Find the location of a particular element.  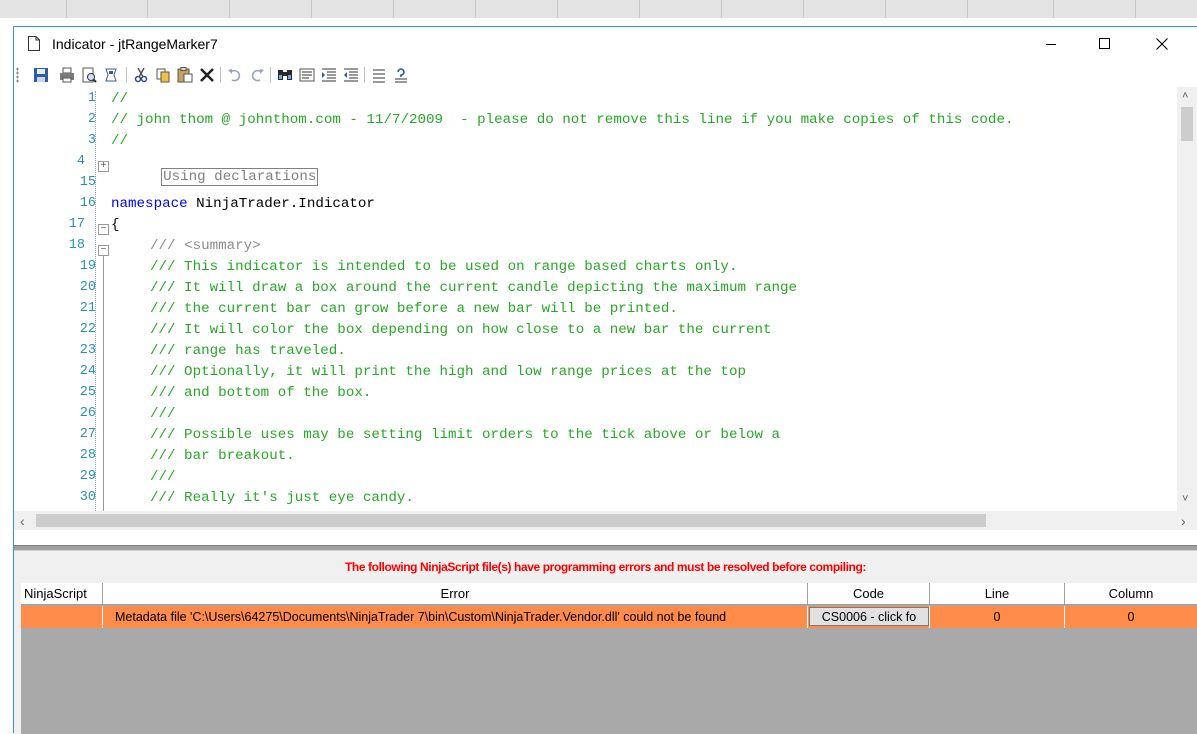

scroll-down-icon: ˅ is located at coordinates (1185, 499).